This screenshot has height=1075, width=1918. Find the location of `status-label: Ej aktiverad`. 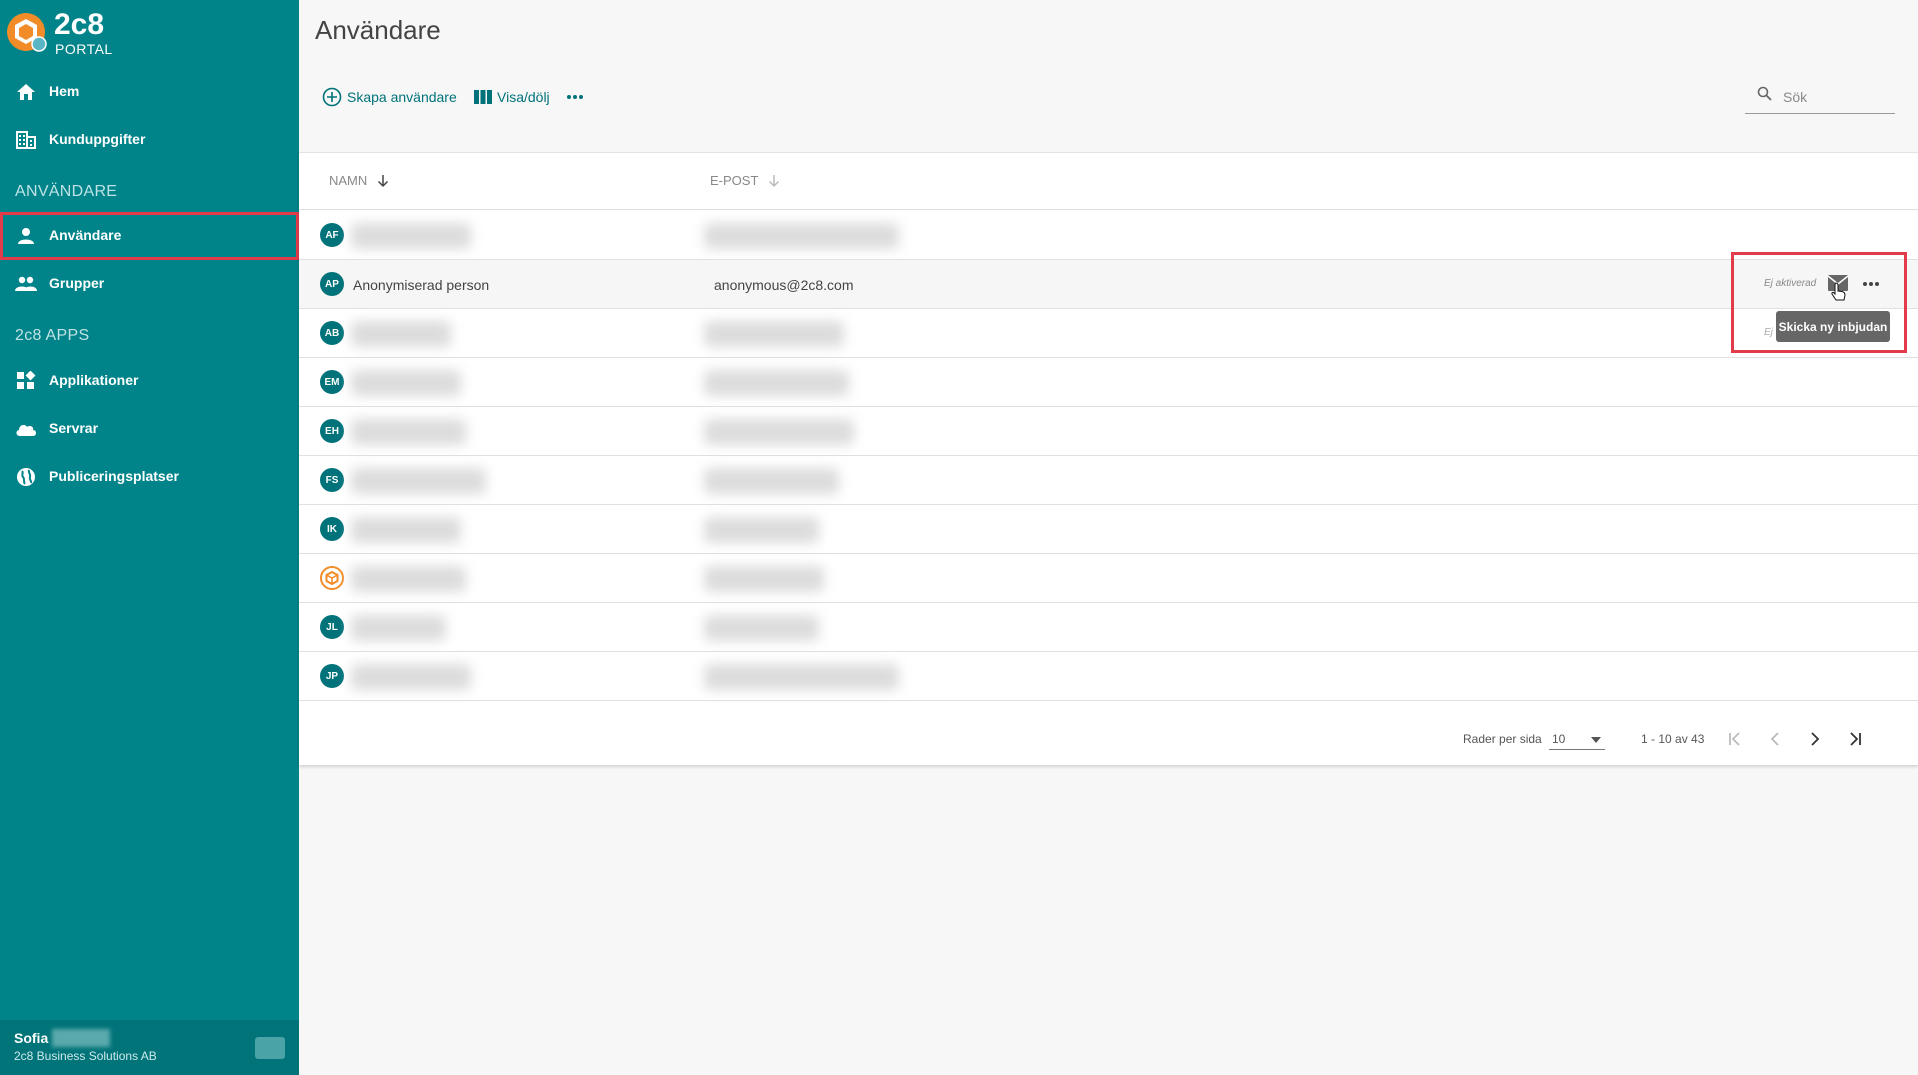

status-label: Ej aktiverad is located at coordinates (1790, 283).